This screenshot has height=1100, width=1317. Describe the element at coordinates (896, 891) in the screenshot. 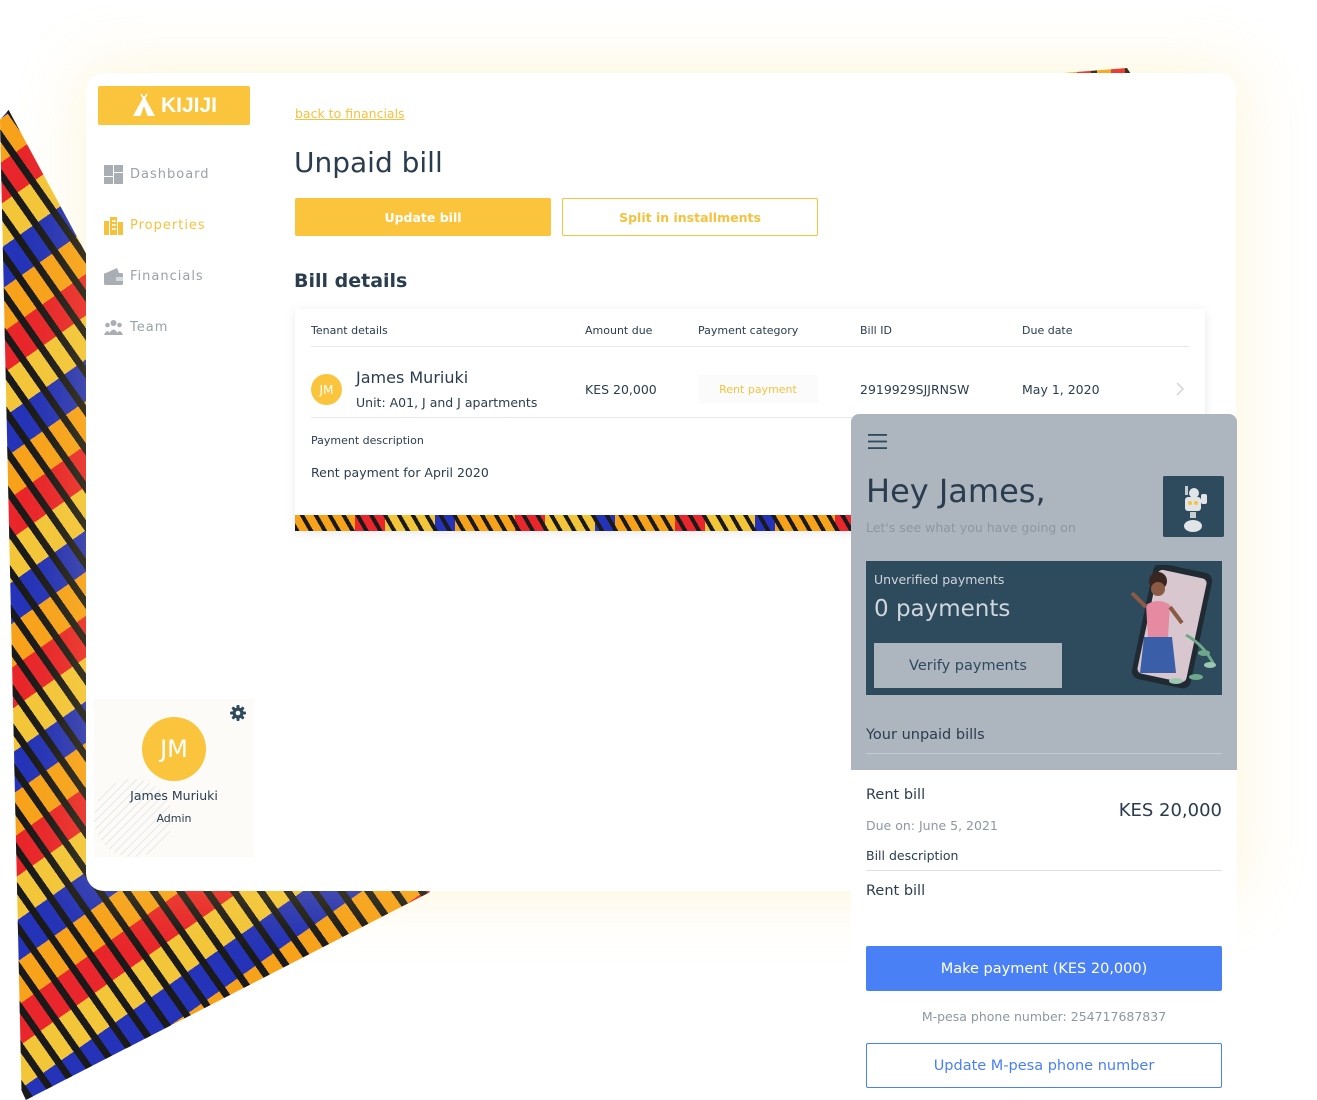

I see `bill-description-text: Rent bill` at that location.